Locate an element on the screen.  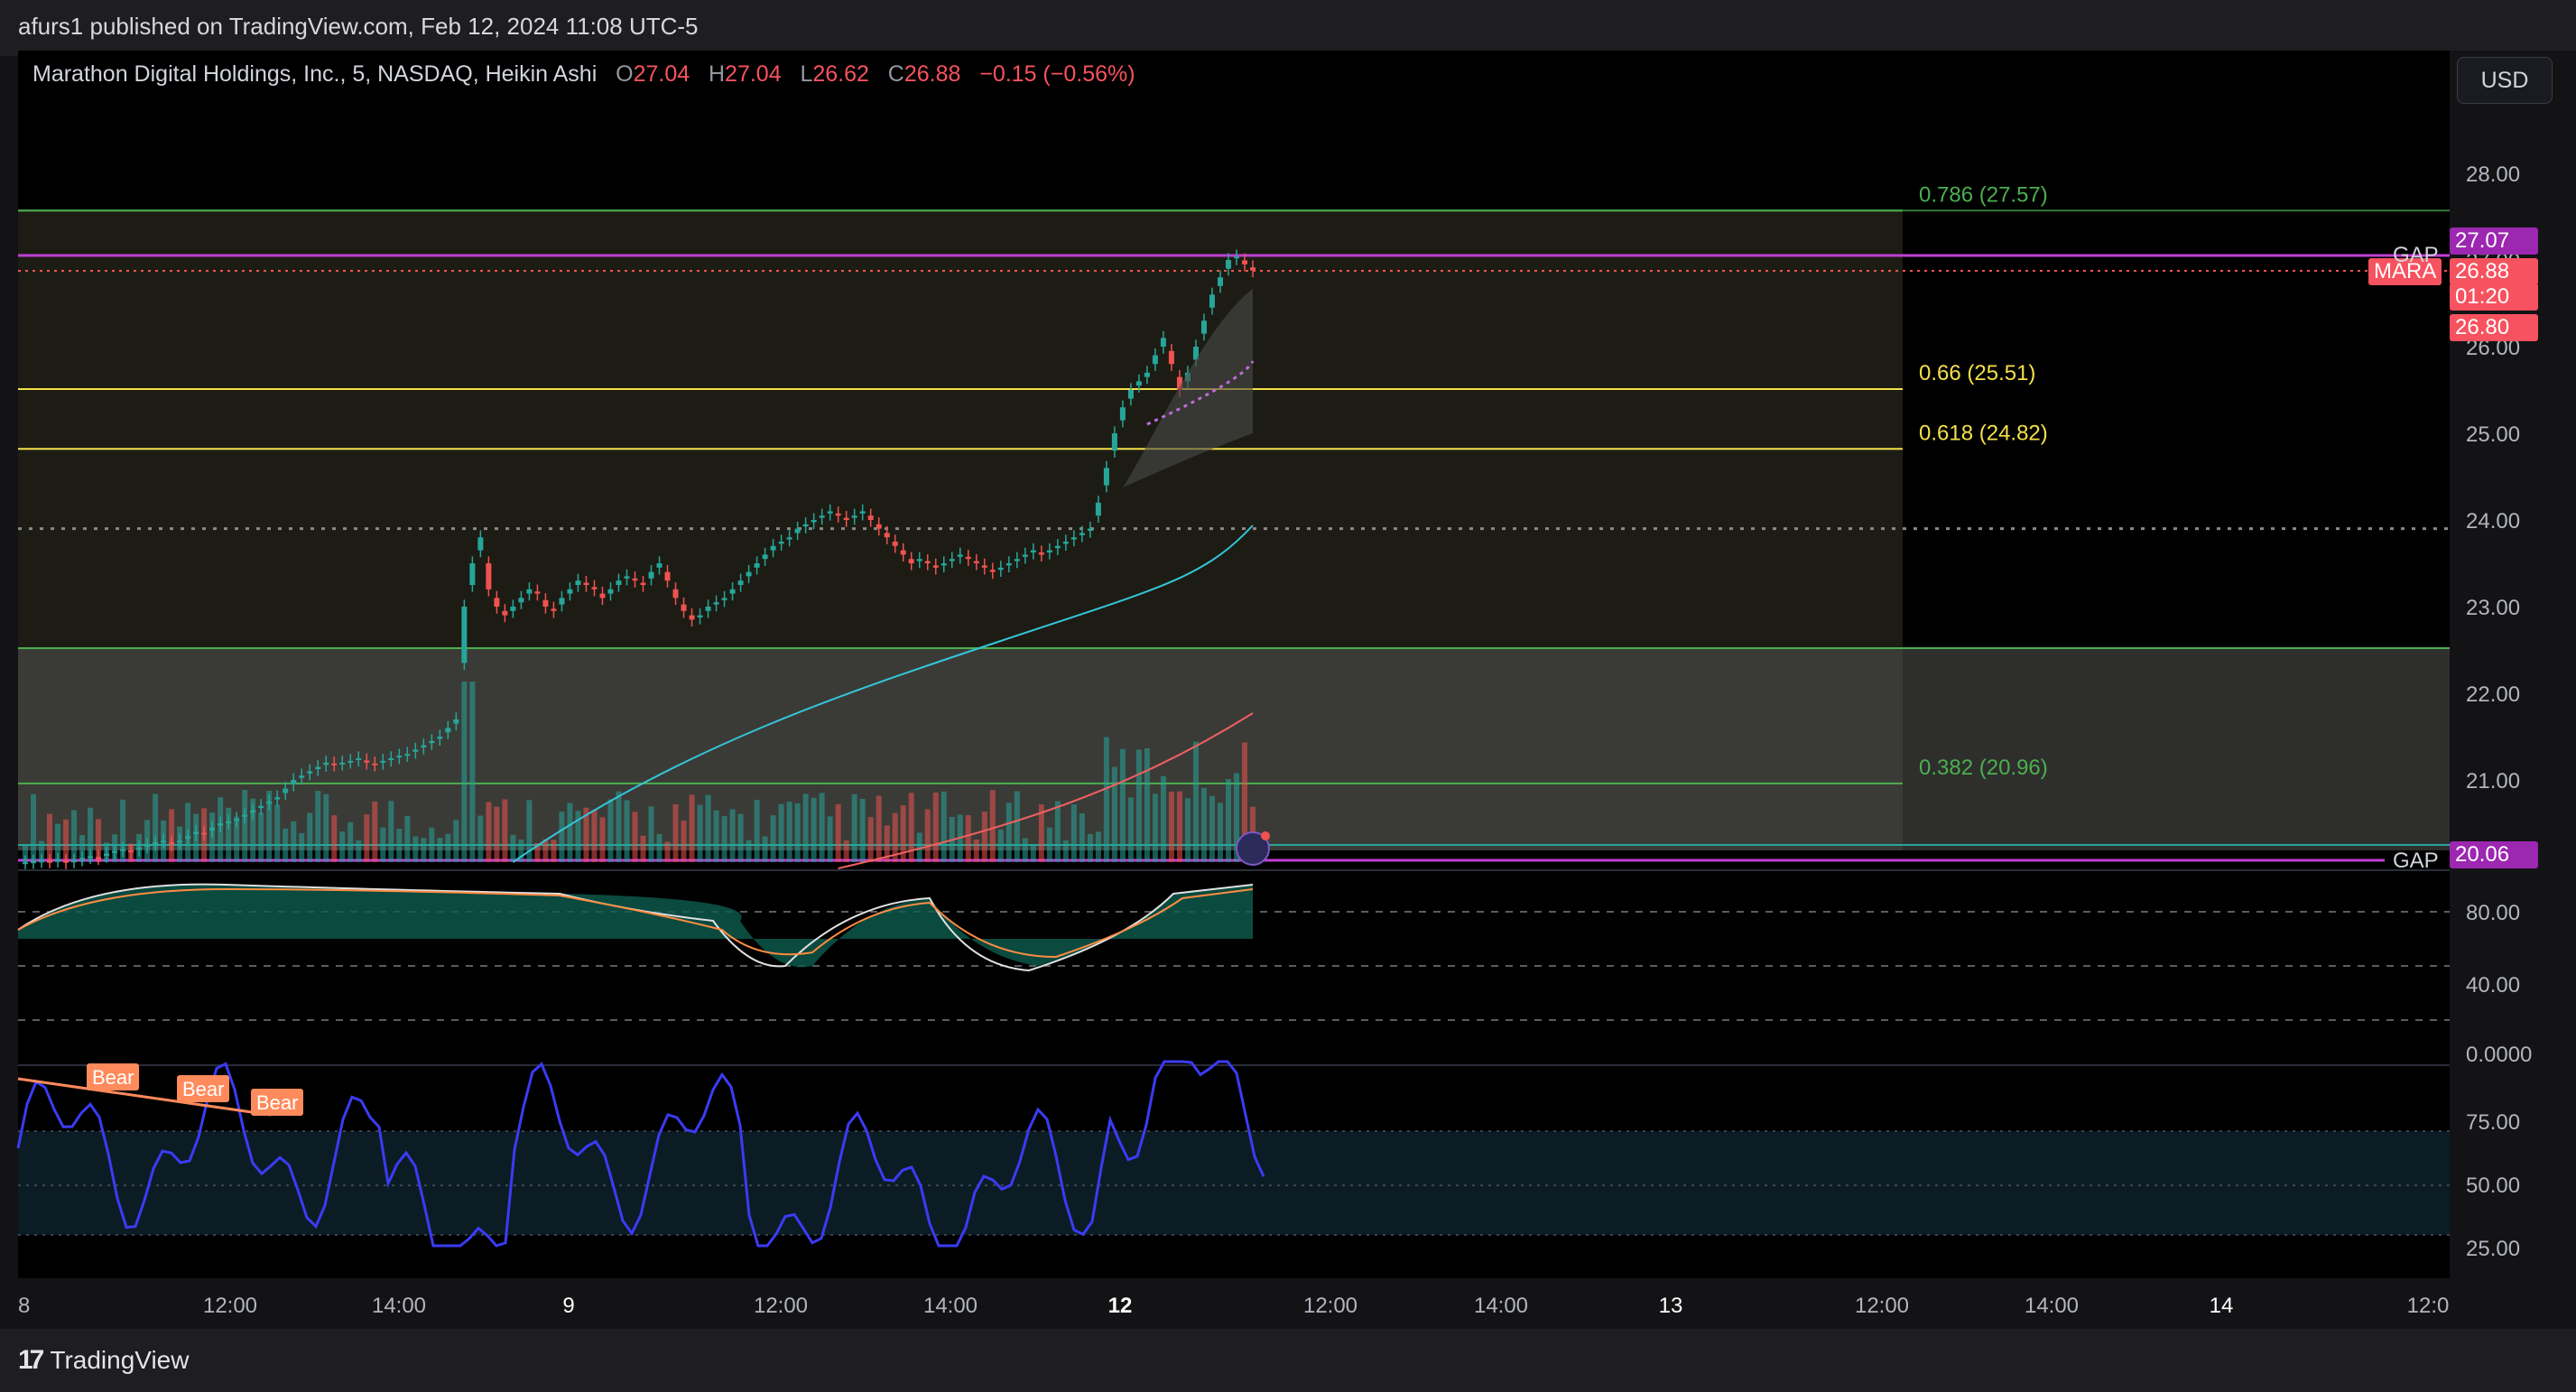
fib-zone-lower-right is located at coordinates (2176, 749).